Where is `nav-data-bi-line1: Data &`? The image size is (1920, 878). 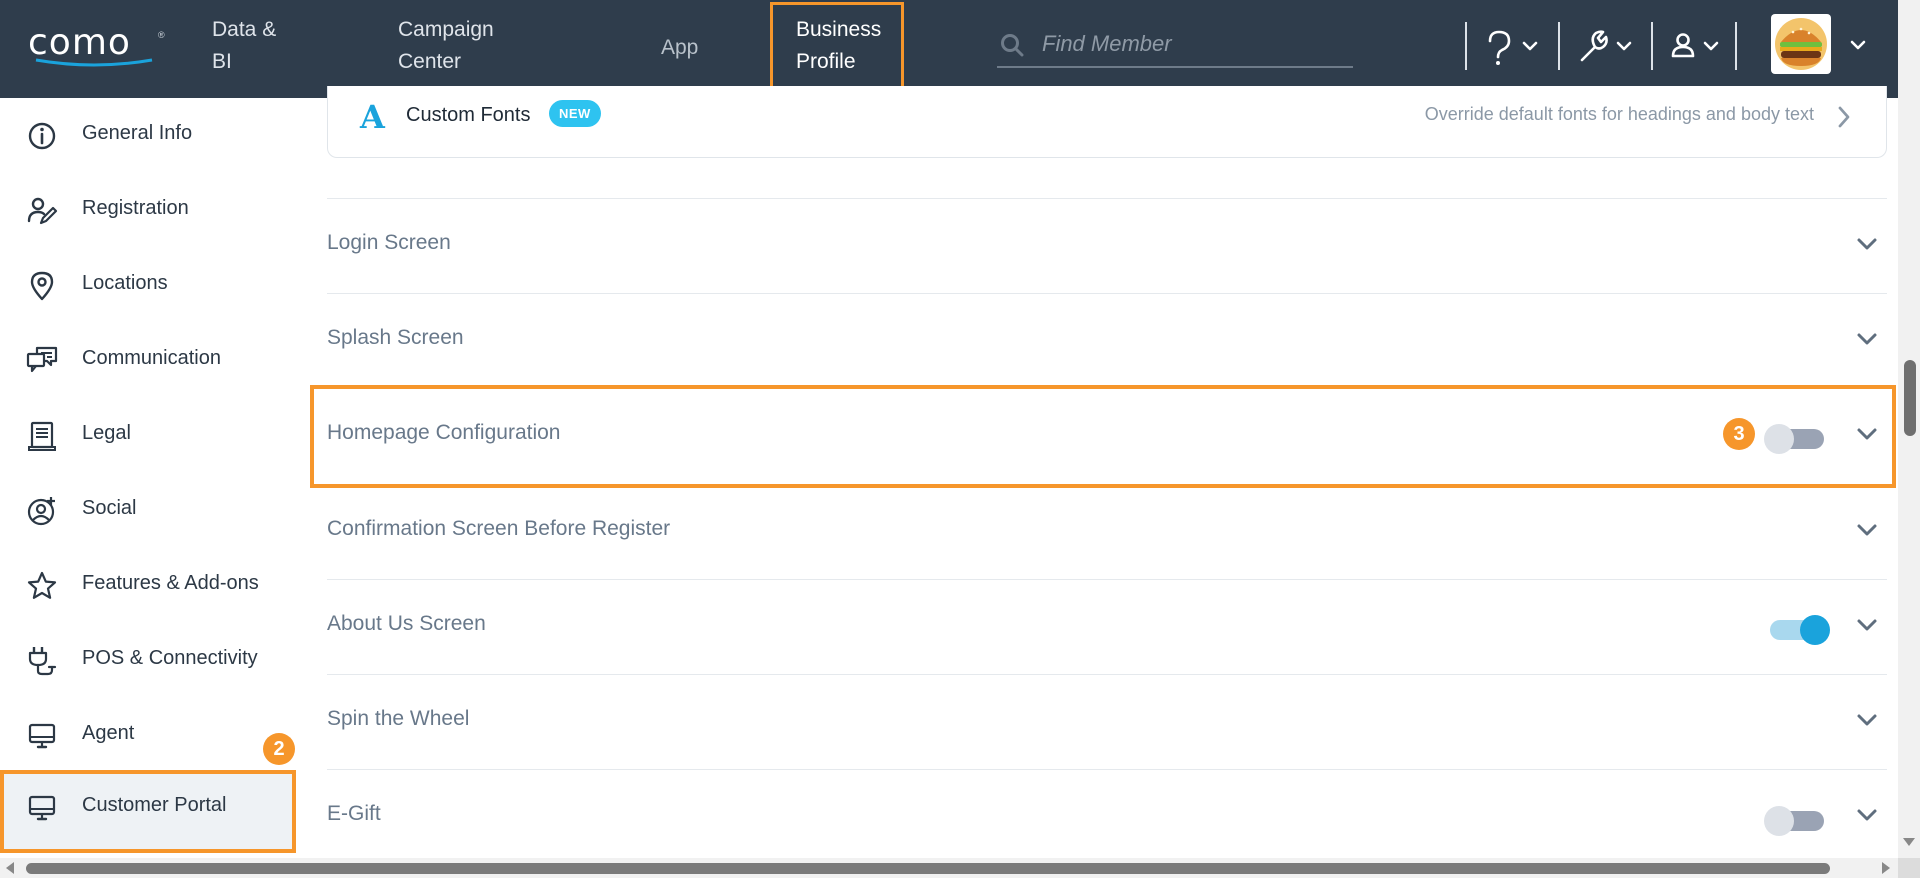 nav-data-bi-line1: Data & is located at coordinates (244, 29).